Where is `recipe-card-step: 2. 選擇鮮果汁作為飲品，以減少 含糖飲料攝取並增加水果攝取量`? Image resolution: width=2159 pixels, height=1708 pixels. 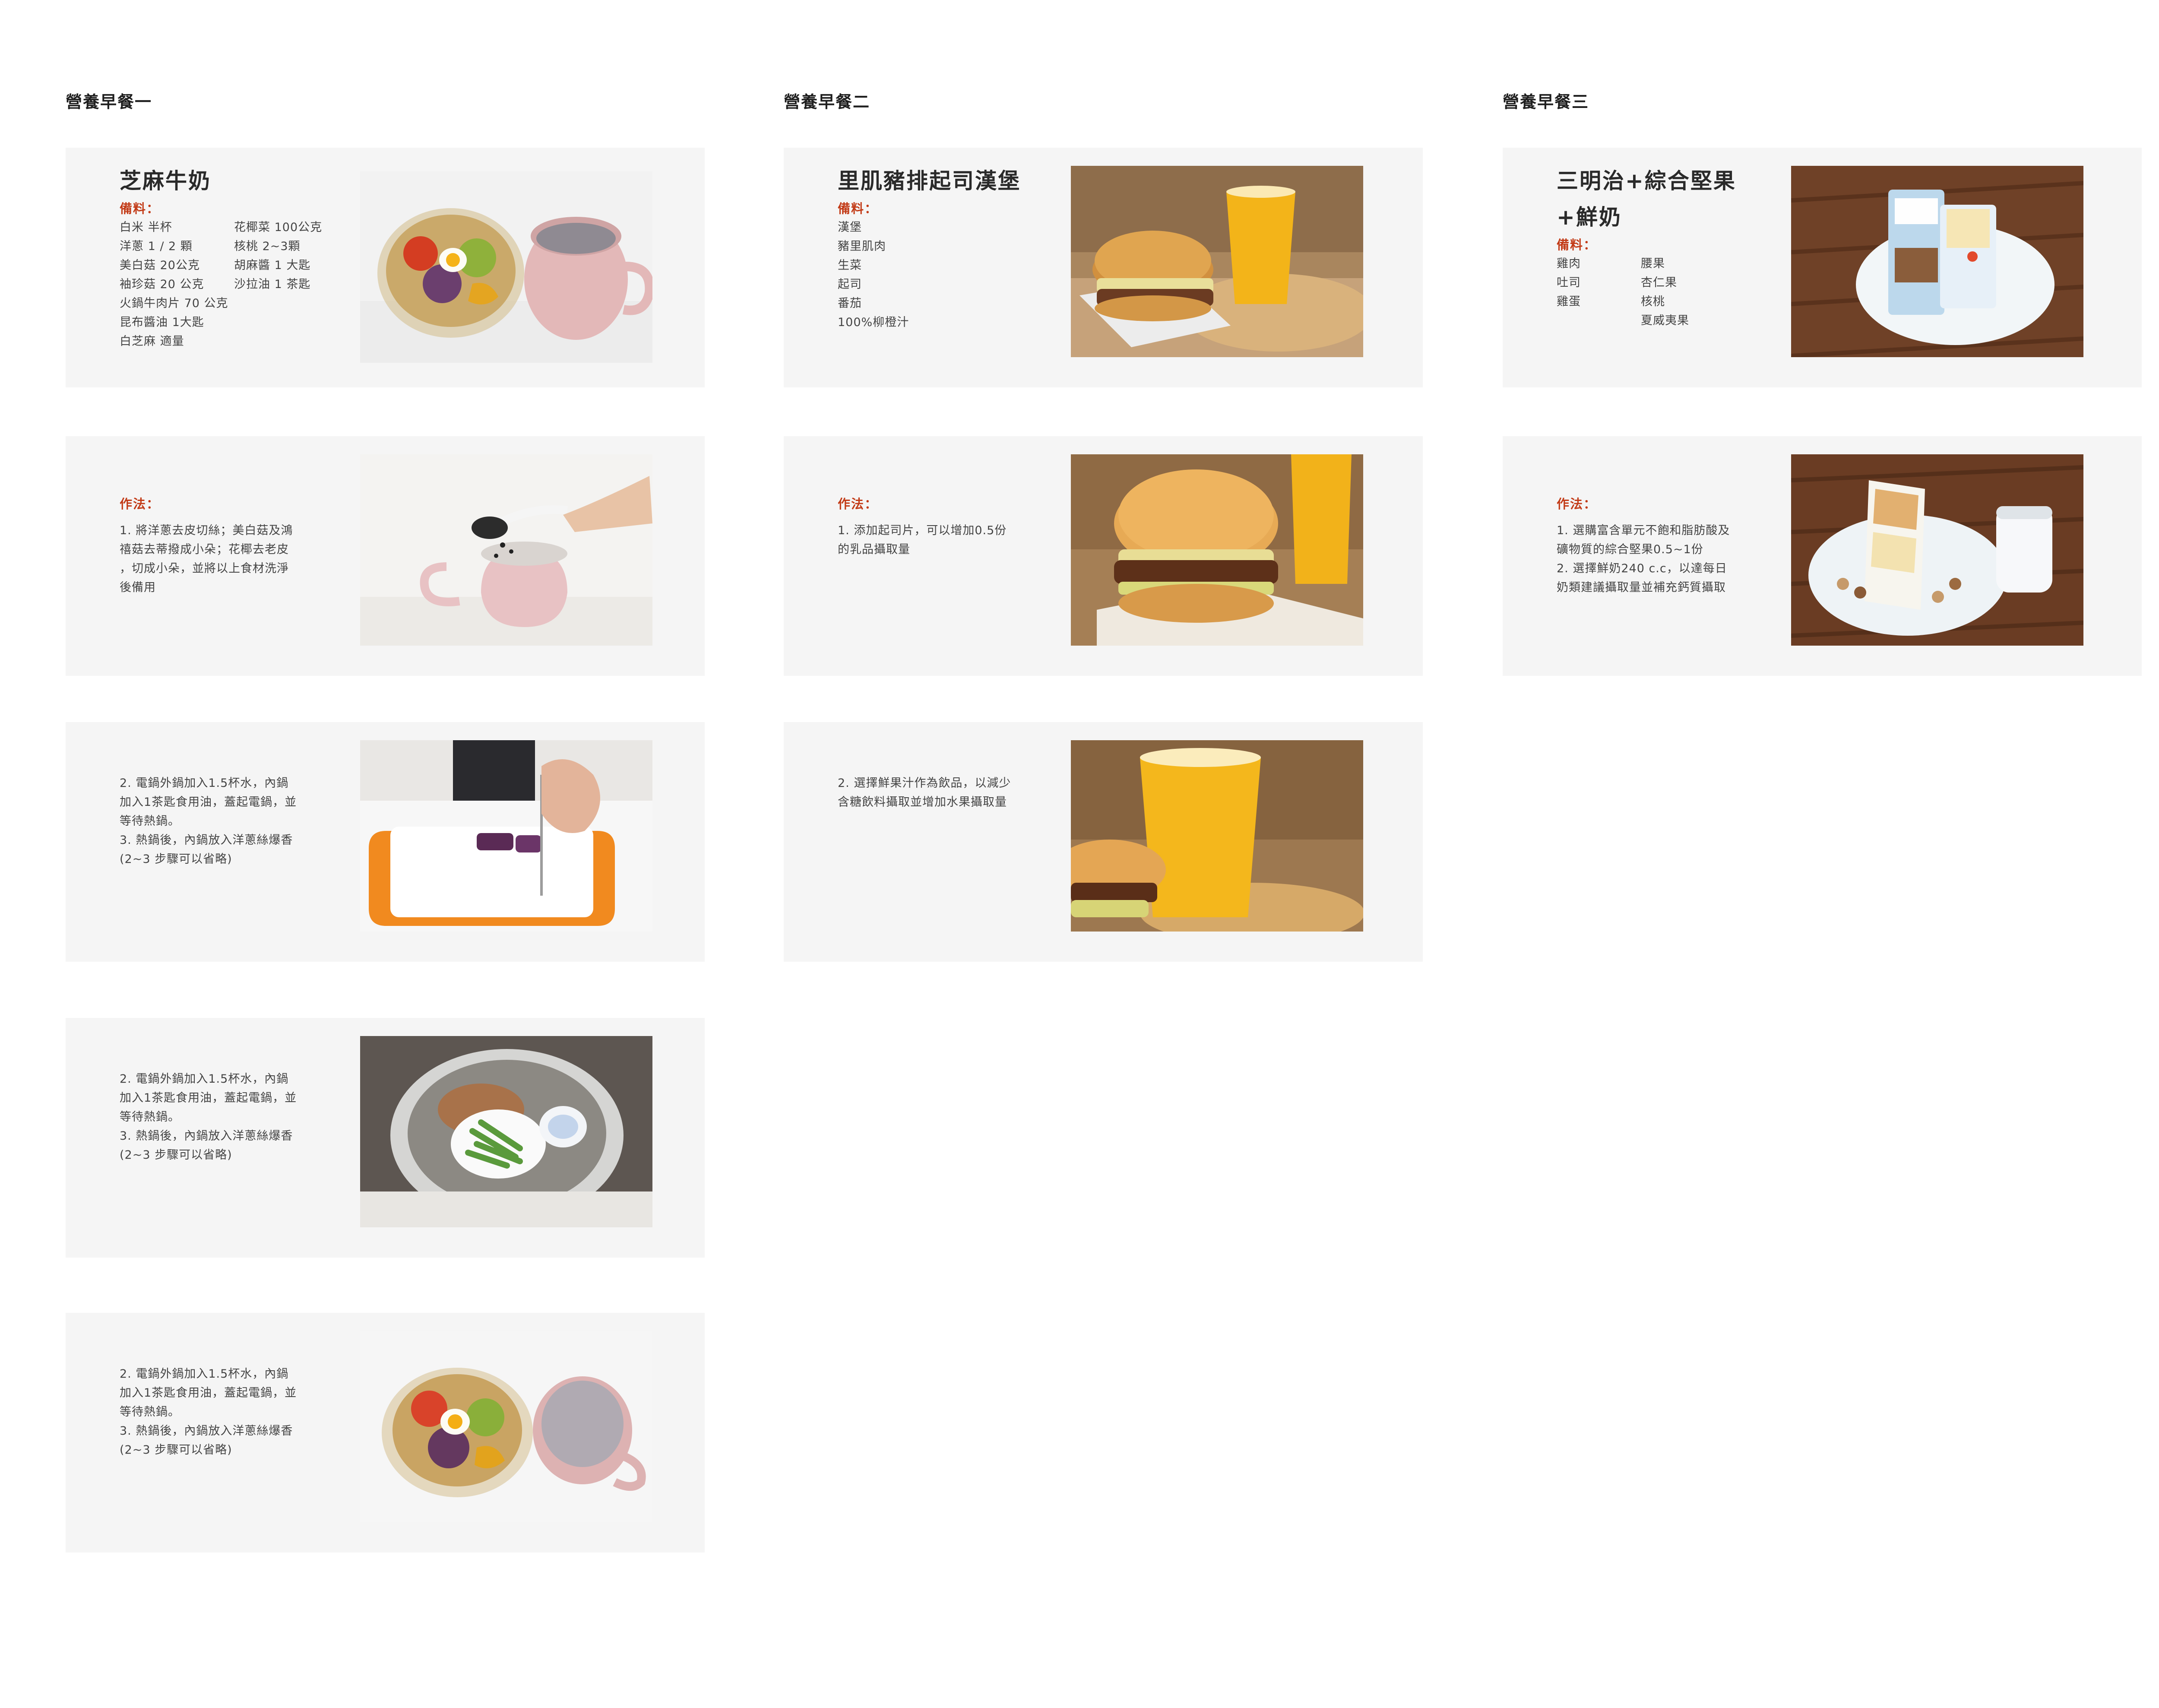
recipe-card-step: 2. 選擇鮮果汁作為飲品，以減少 含糖飲料攝取並增加水果攝取量 is located at coordinates (1103, 842).